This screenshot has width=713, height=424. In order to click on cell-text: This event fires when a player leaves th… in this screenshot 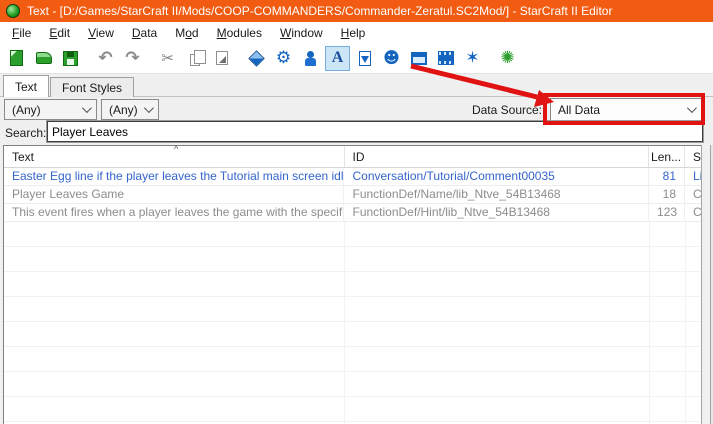, I will do `click(174, 212)`.